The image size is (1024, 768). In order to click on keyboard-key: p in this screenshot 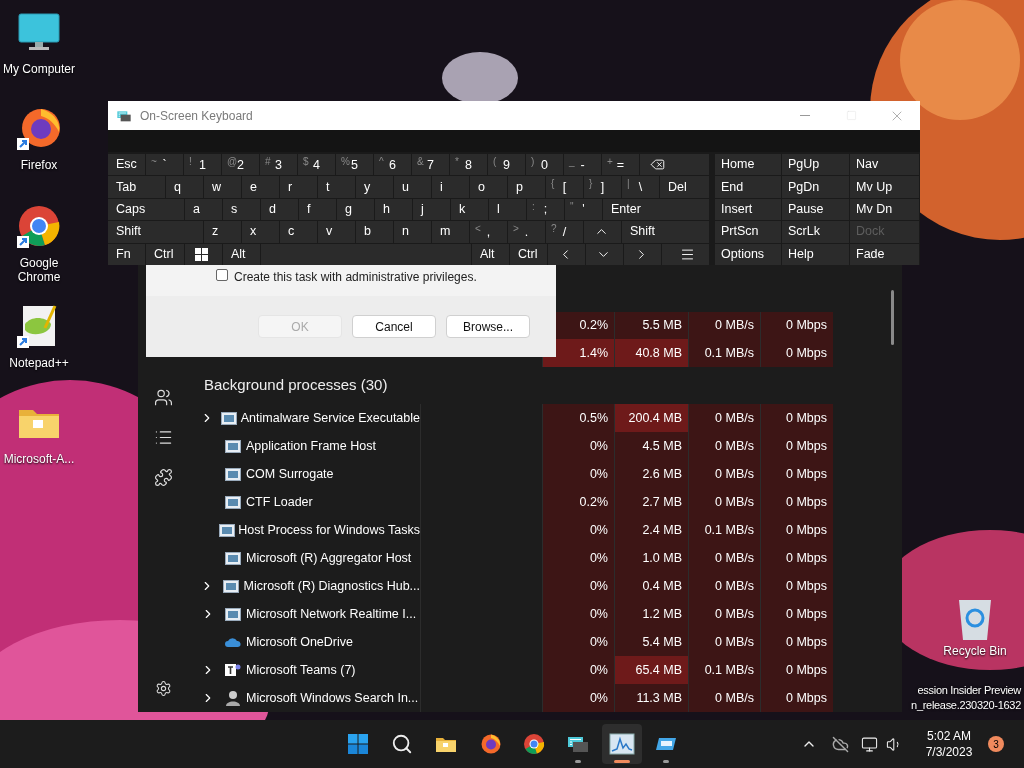, I will do `click(526, 187)`.